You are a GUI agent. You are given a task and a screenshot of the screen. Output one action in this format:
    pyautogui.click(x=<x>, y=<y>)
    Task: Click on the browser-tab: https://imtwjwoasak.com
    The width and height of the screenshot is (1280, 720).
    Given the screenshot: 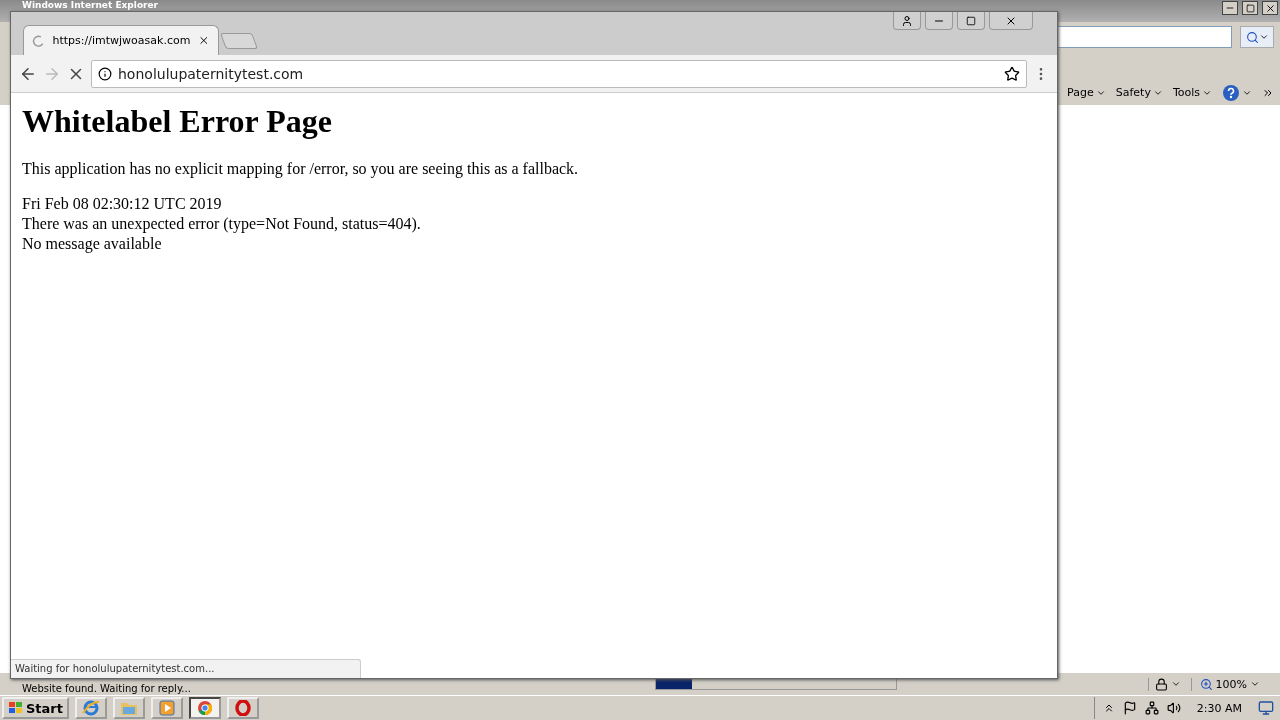 What is the action you would take?
    pyautogui.click(x=121, y=40)
    